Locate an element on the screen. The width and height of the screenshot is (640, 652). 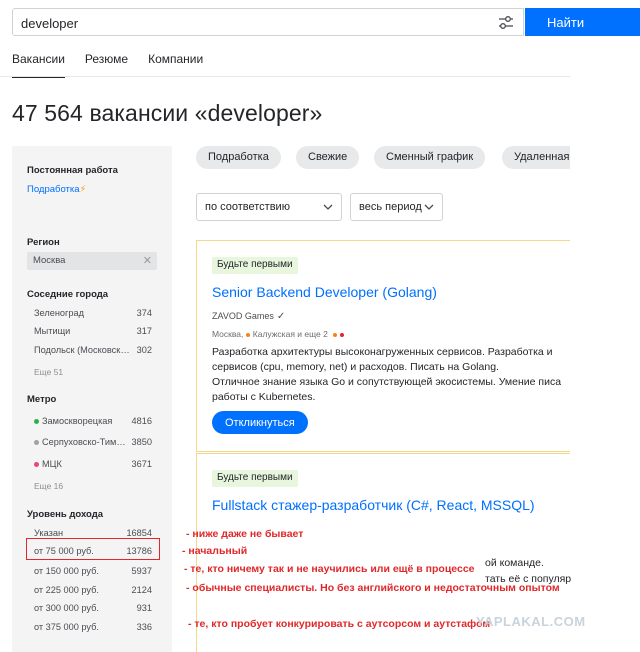
metro-item: МЦК 3671 is located at coordinates (93, 464).